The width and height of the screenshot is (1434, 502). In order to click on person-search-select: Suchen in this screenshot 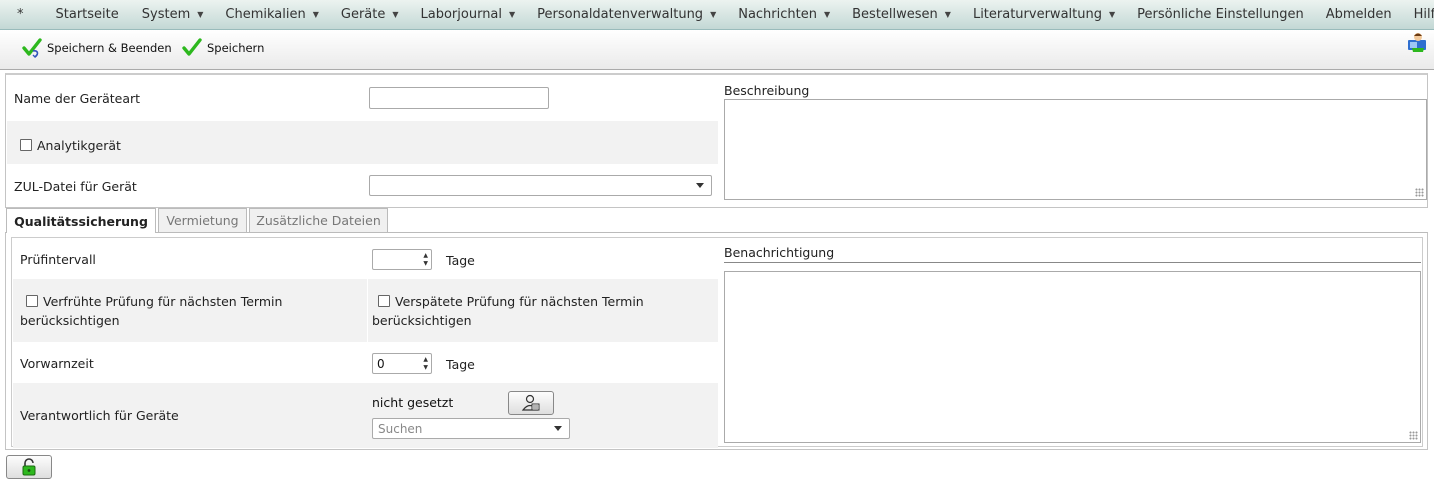, I will do `click(471, 428)`.